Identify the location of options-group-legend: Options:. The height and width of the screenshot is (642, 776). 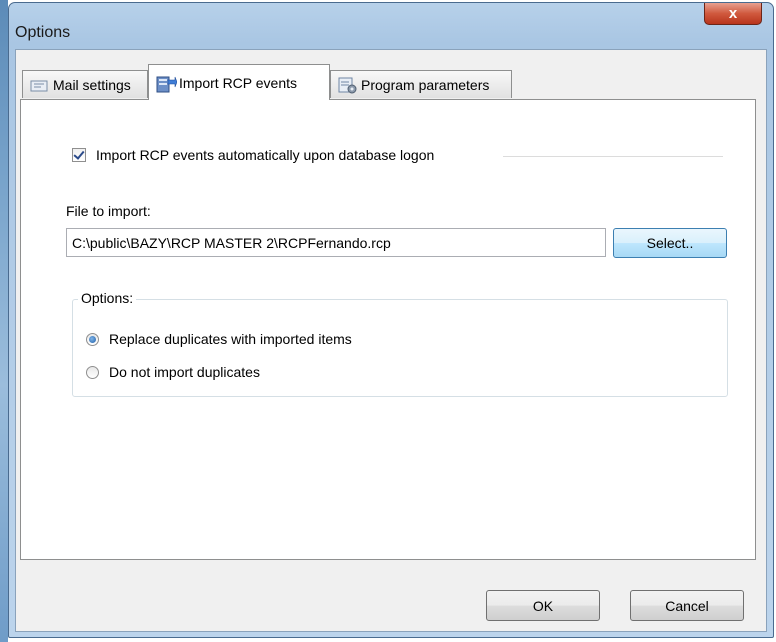
(107, 298).